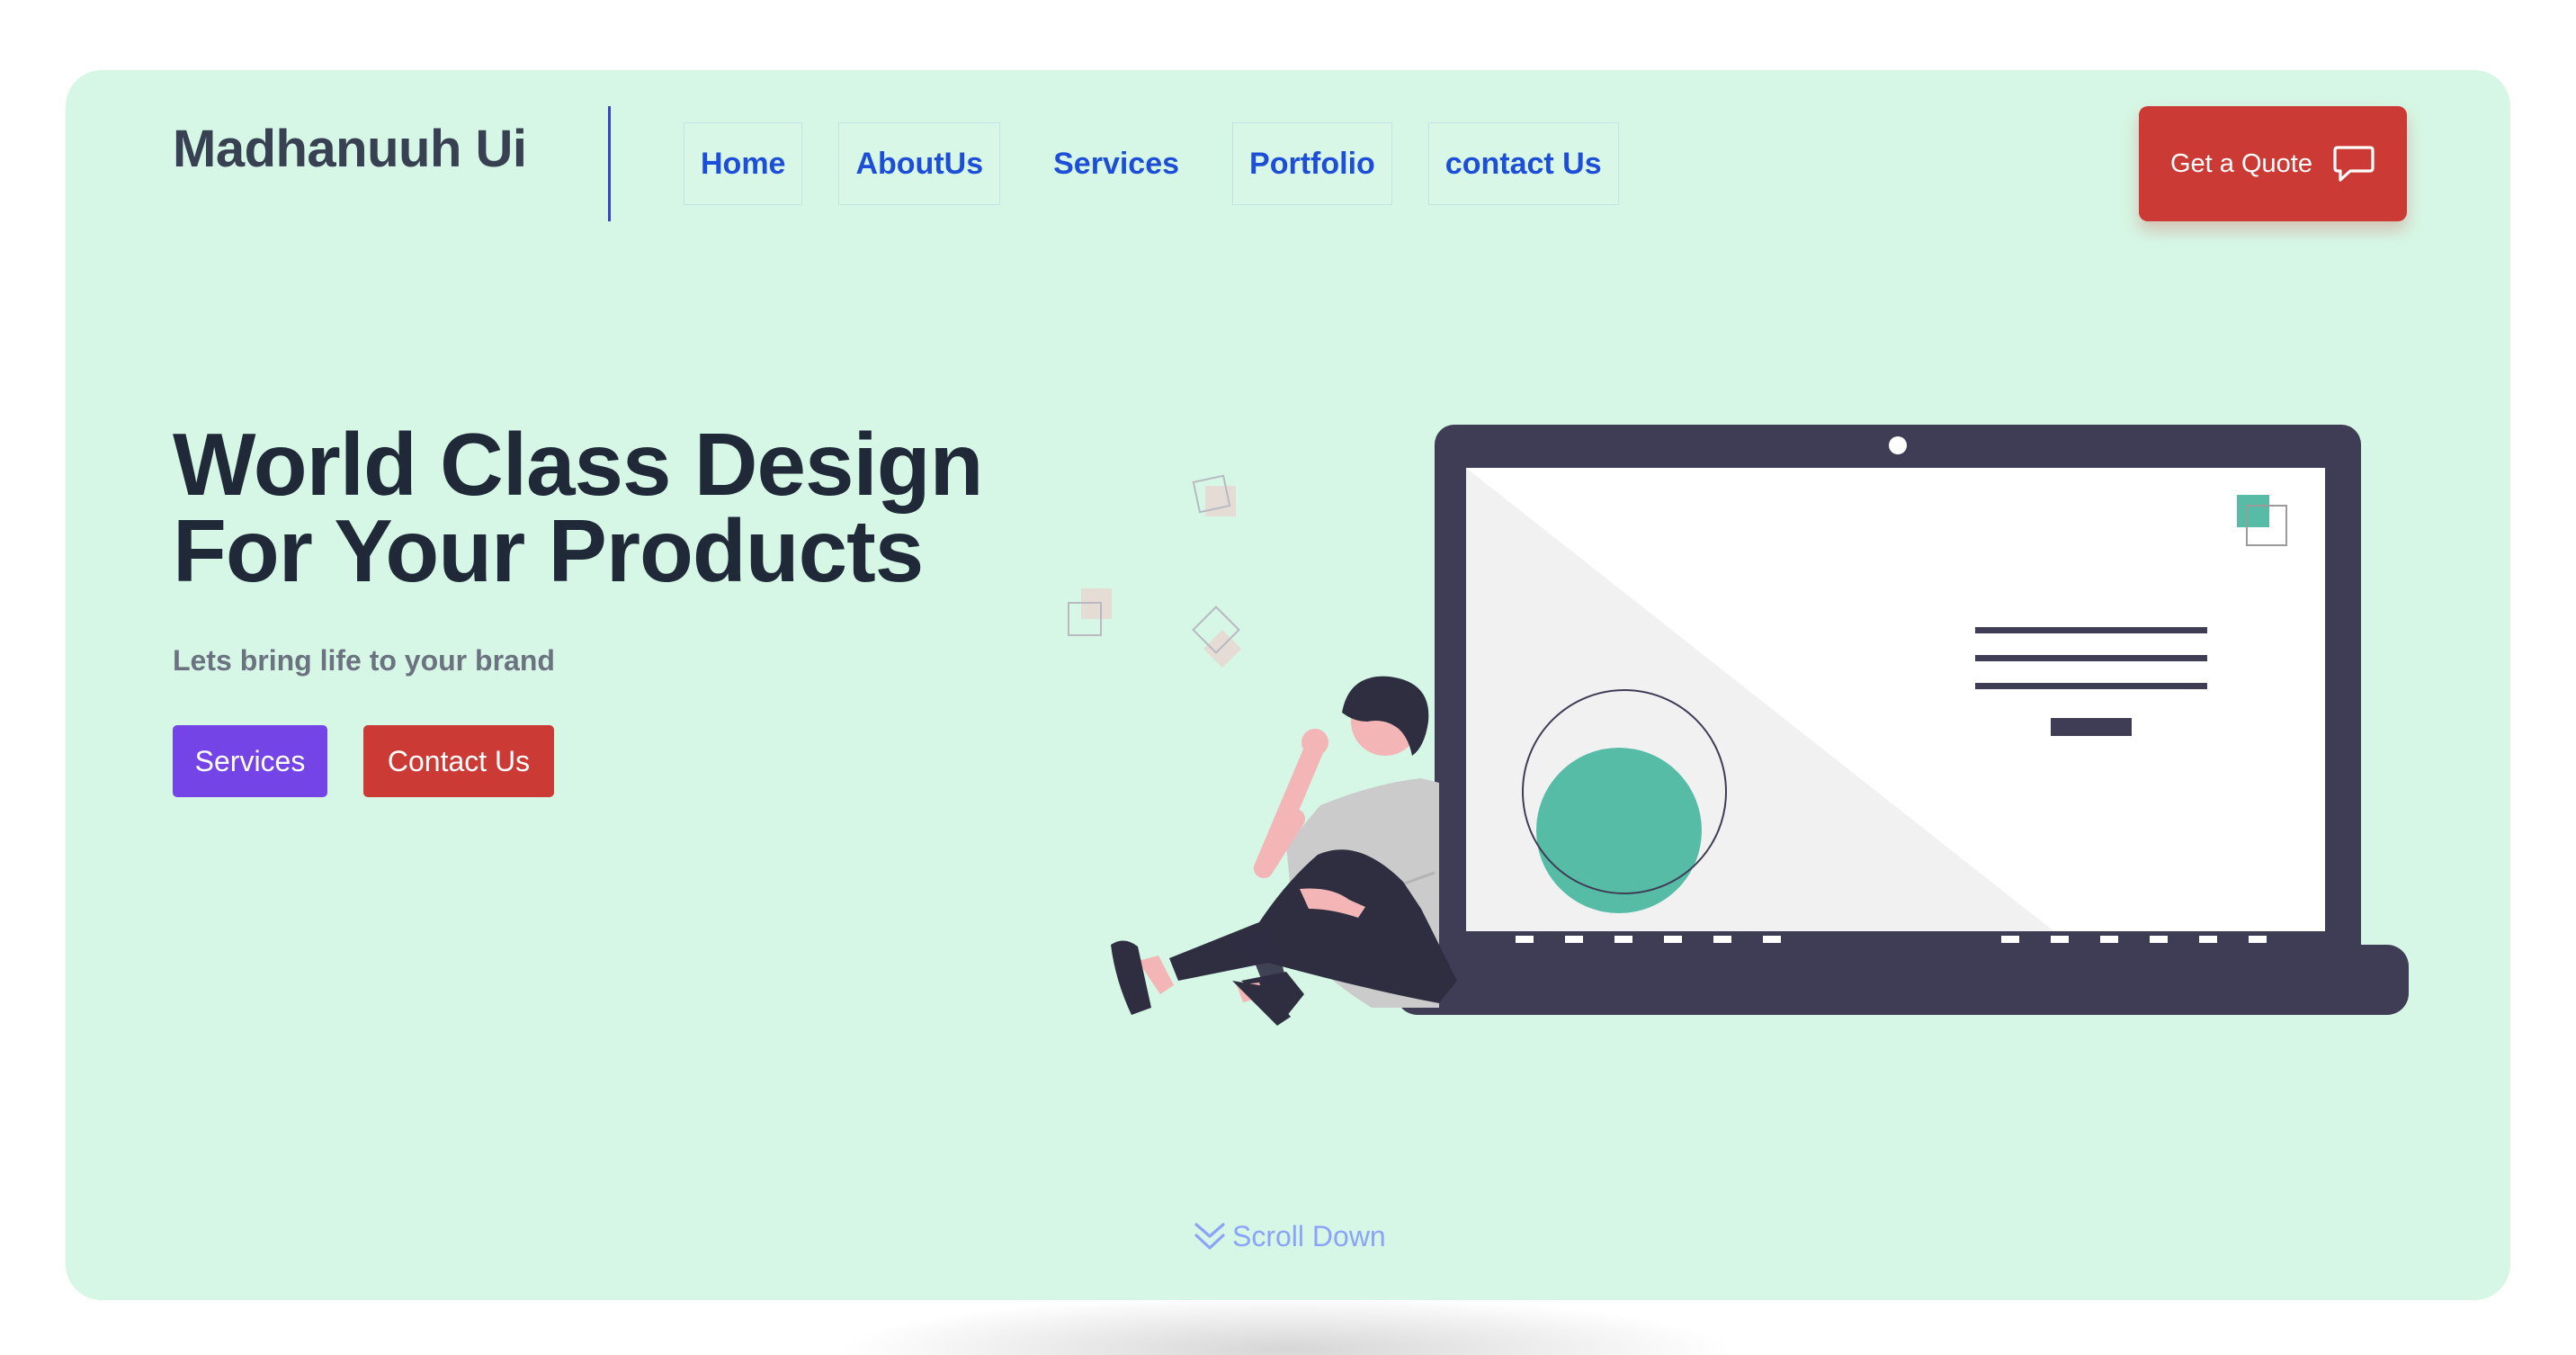 This screenshot has width=2576, height=1355. What do you see at coordinates (1523, 163) in the screenshot?
I see `nav-item-contact-us: contact Us` at bounding box center [1523, 163].